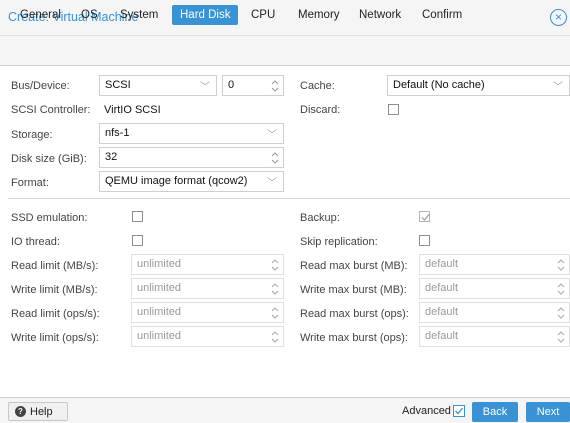  Describe the element at coordinates (20, 411) in the screenshot. I see `help-icon: ?` at that location.